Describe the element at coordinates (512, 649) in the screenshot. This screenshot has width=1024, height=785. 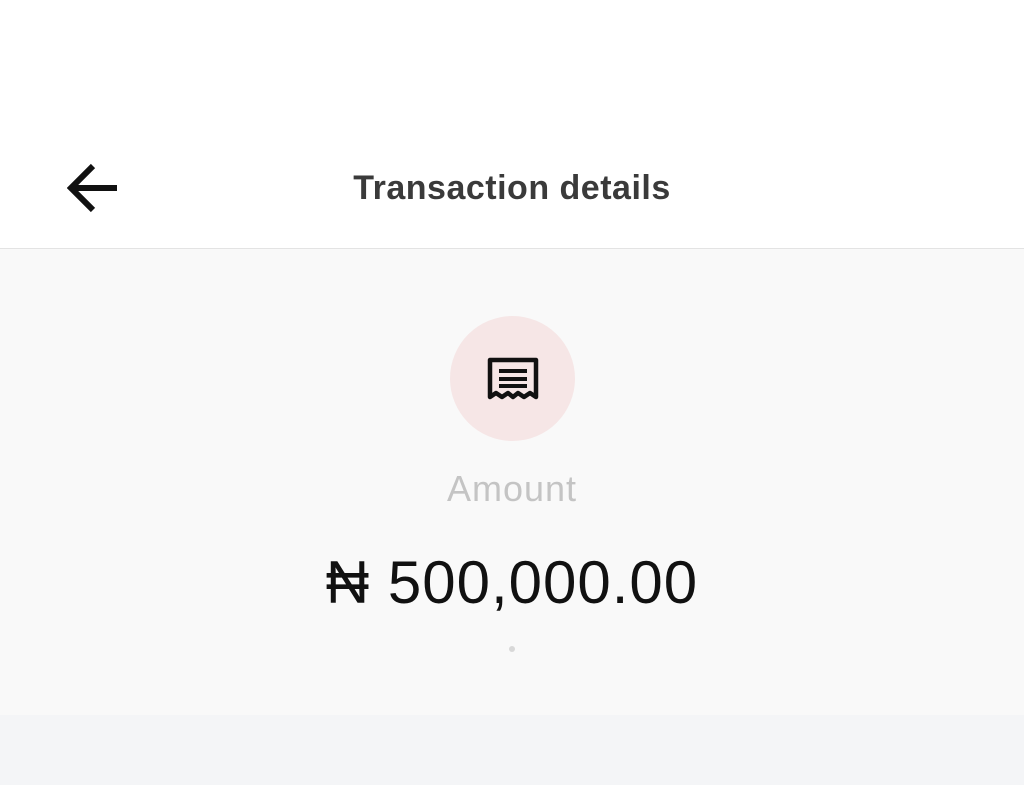
I see `page-indicator-dot` at that location.